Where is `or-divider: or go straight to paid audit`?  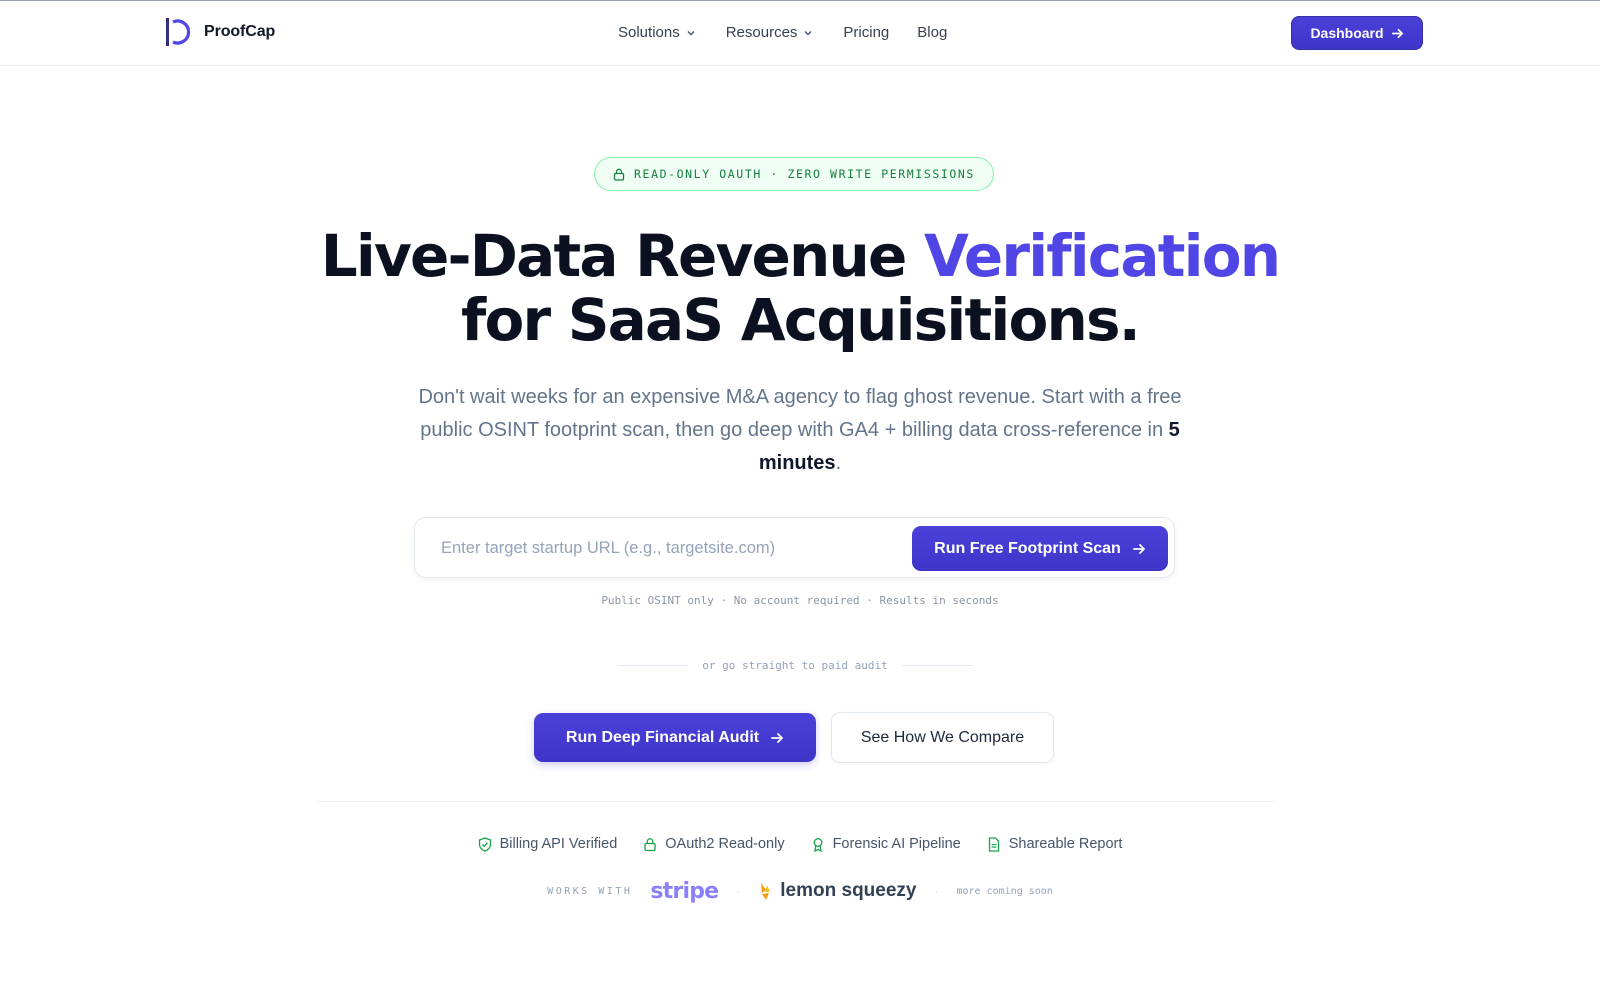 or-divider: or go straight to paid audit is located at coordinates (795, 665).